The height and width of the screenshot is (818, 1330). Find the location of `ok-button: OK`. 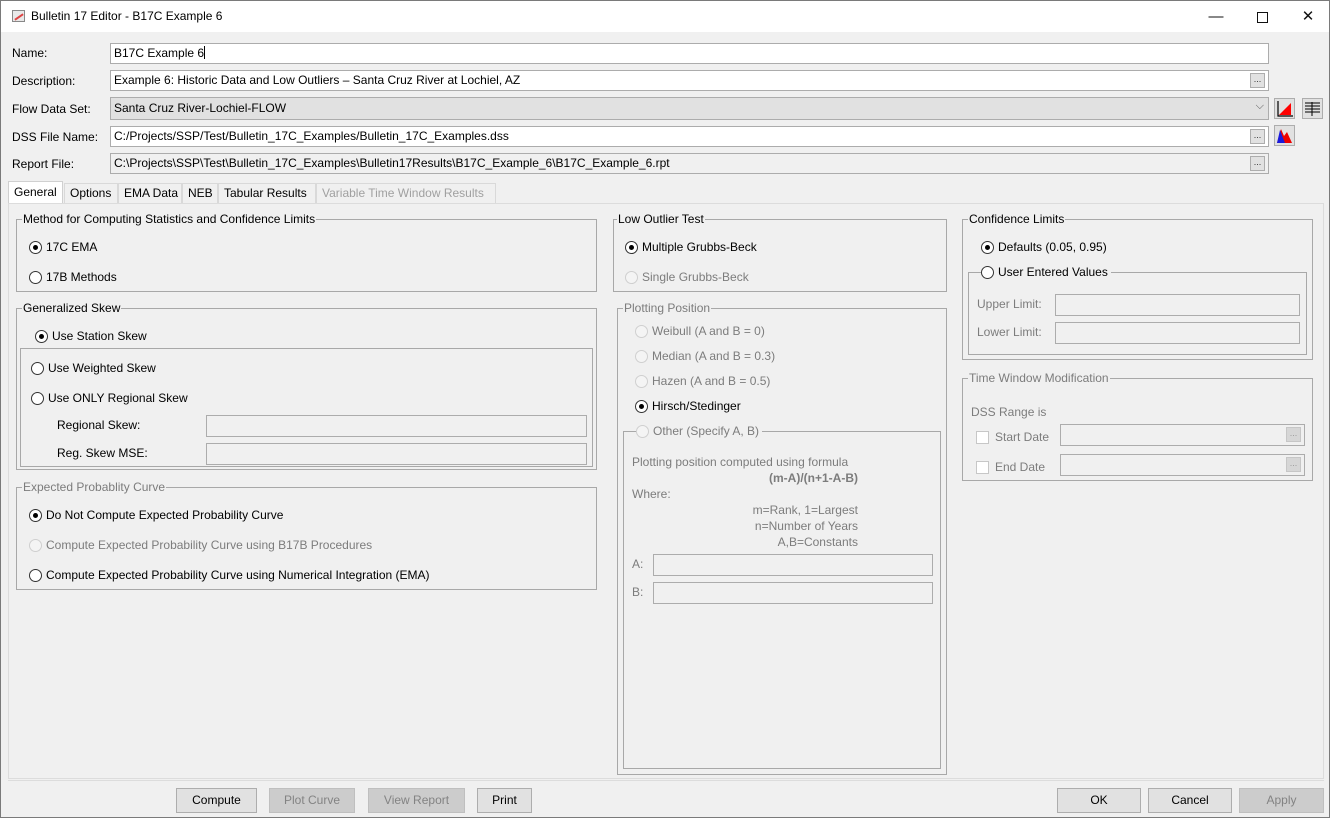

ok-button: OK is located at coordinates (1099, 800).